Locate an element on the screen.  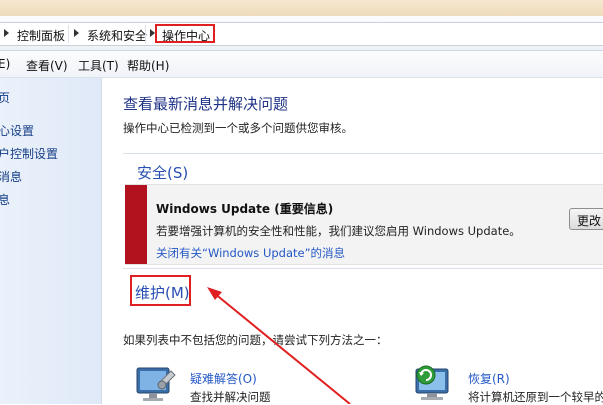
sidebar-item-archived-messages: 消息 is located at coordinates (11, 176).